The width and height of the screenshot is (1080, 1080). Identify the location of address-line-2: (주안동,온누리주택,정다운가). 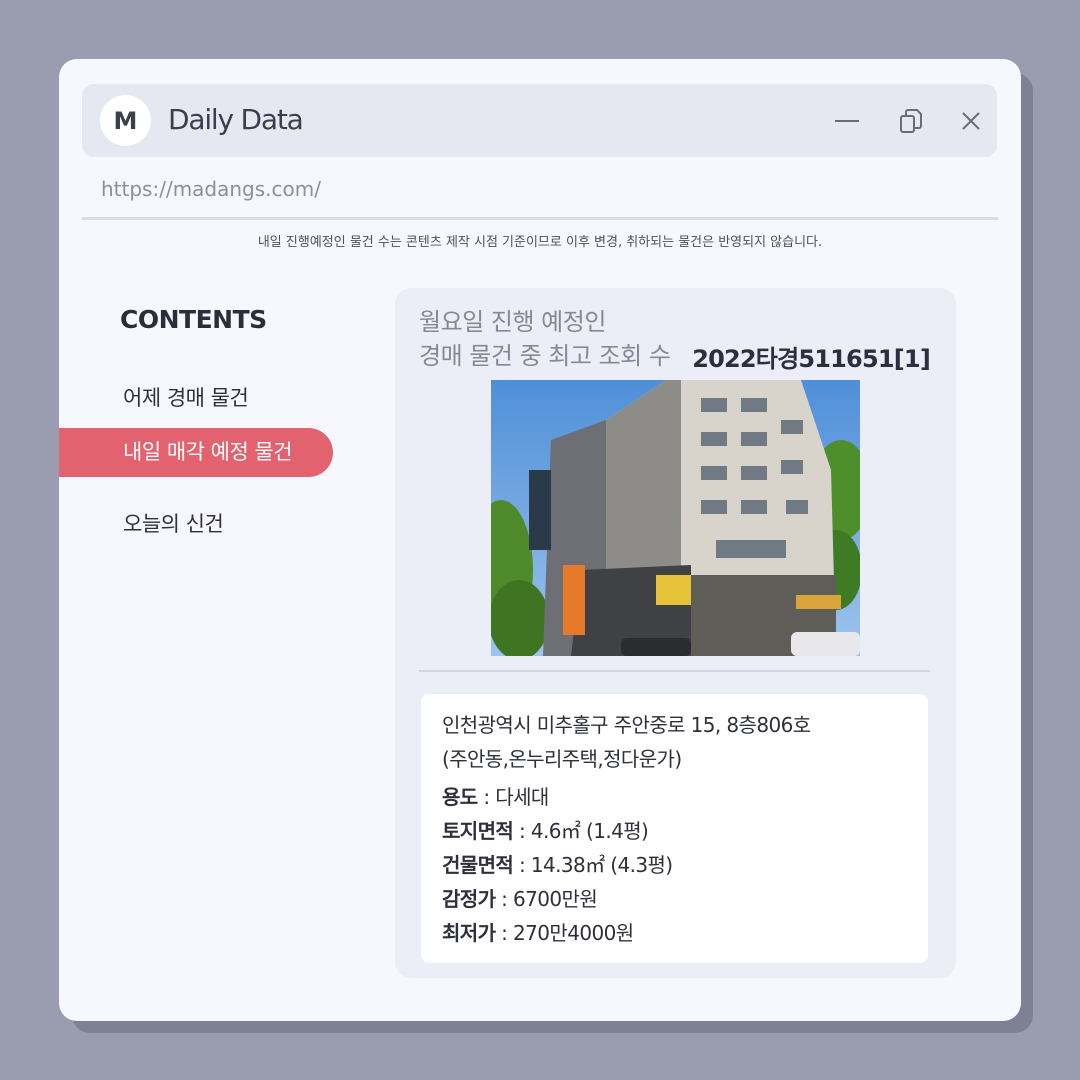
(562, 759).